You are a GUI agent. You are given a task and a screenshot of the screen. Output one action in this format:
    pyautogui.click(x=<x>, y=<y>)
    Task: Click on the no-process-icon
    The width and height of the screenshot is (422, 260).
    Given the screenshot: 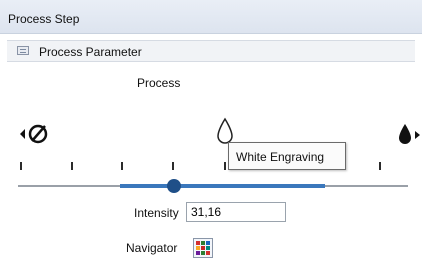 What is the action you would take?
    pyautogui.click(x=34, y=134)
    